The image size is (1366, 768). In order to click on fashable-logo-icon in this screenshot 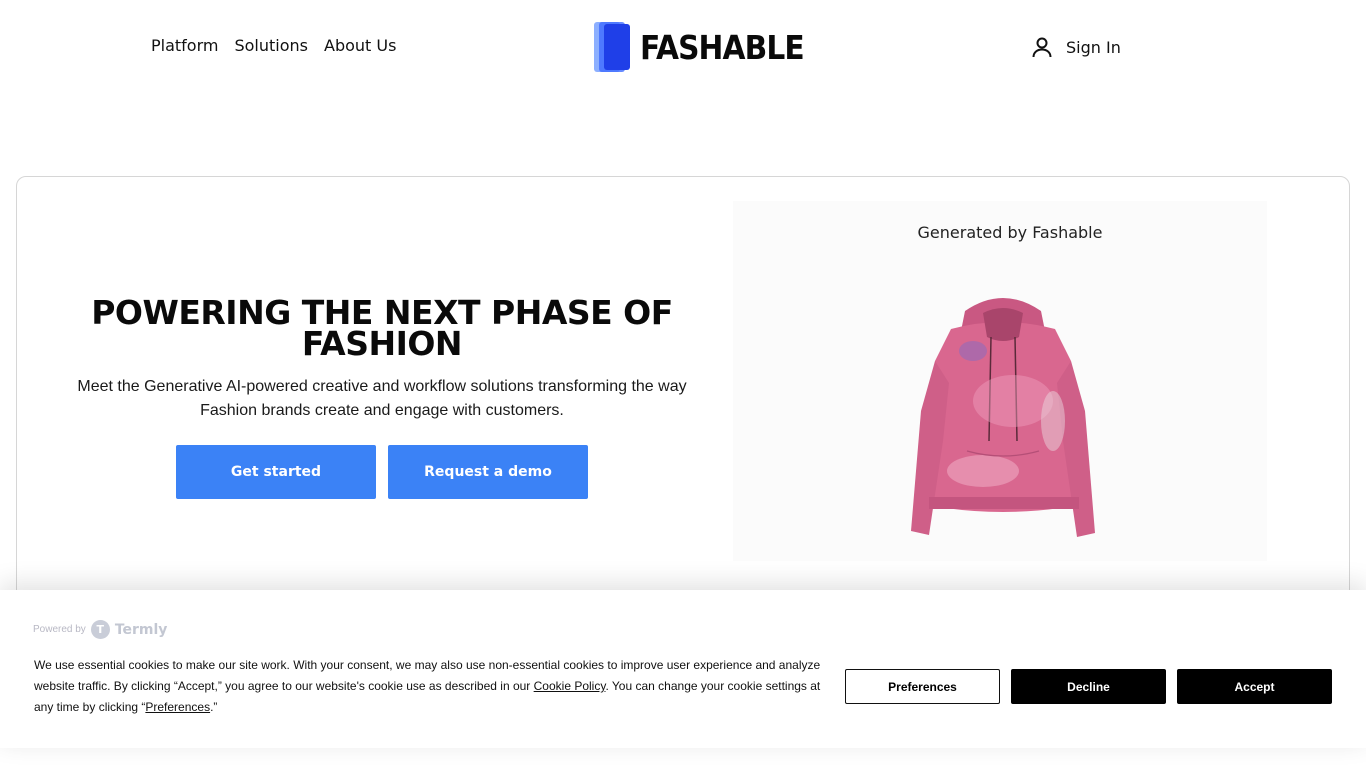, I will do `click(613, 47)`.